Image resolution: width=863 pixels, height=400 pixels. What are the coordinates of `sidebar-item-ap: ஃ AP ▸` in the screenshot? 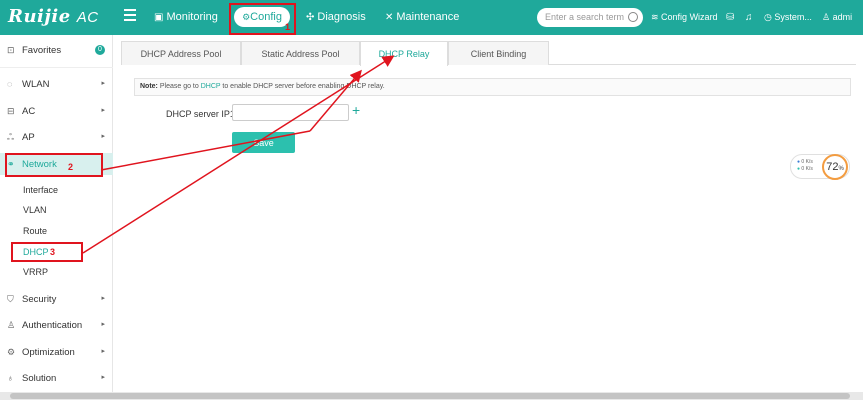 It's located at (56, 137).